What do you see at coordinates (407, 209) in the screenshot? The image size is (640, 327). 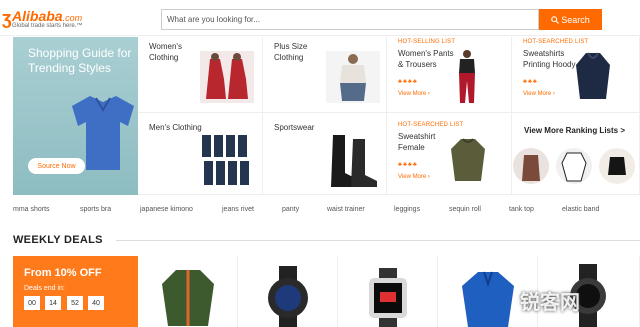 I see `keyword-link: leggings` at bounding box center [407, 209].